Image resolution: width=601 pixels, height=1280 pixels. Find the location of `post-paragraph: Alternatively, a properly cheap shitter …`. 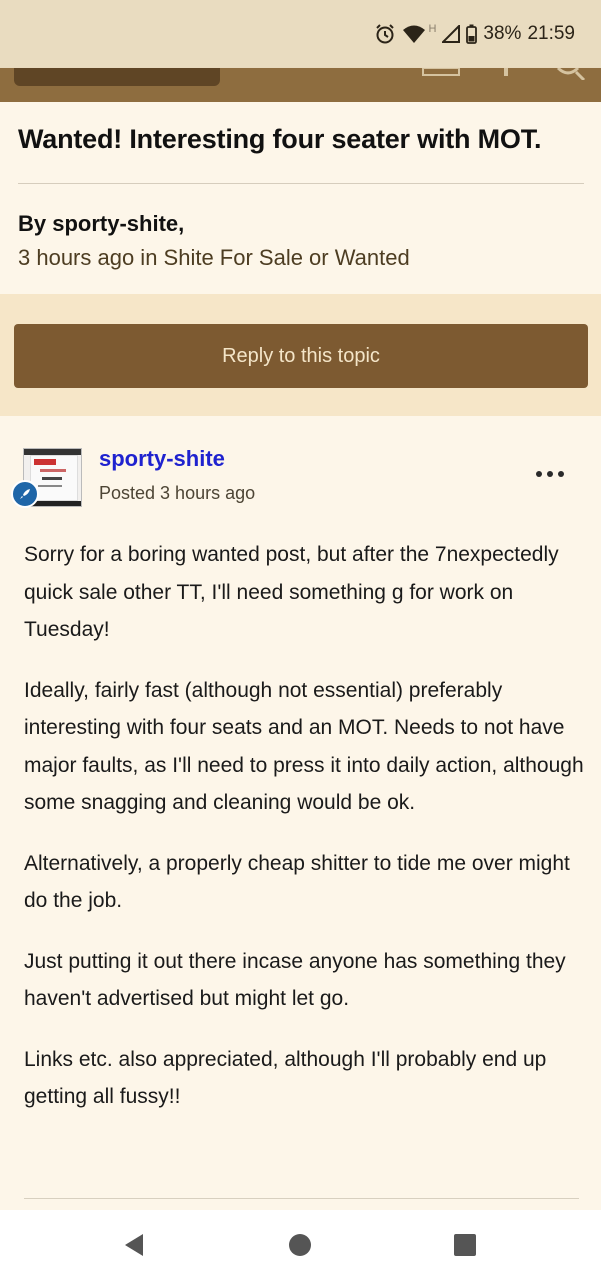

post-paragraph: Alternatively, a properly cheap shitter … is located at coordinates (297, 882).